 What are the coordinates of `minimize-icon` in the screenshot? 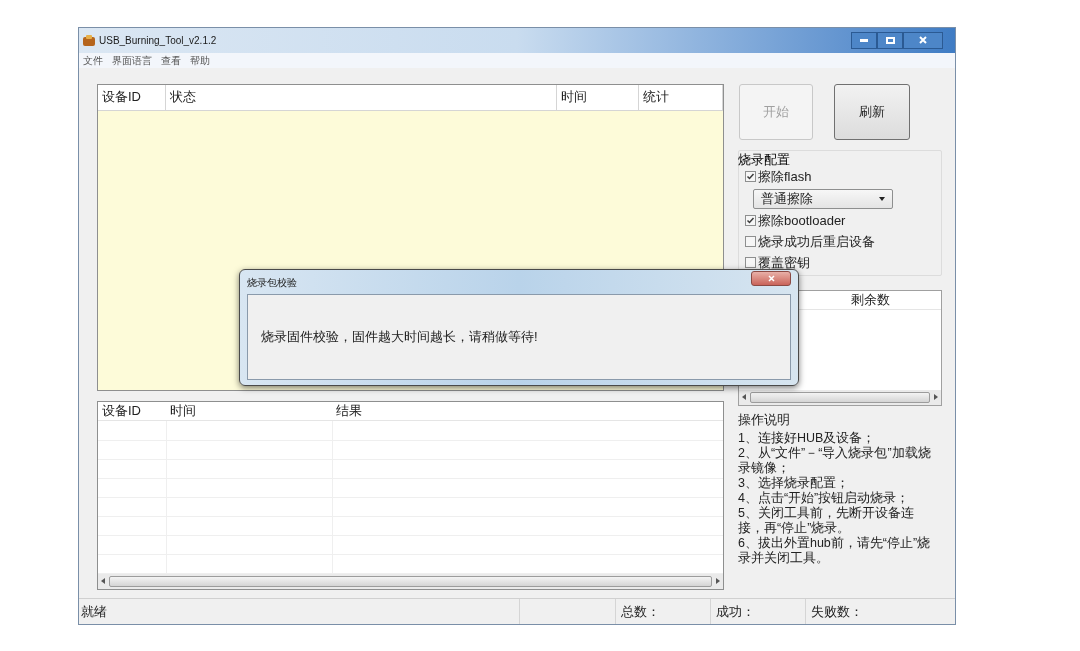 It's located at (864, 40).